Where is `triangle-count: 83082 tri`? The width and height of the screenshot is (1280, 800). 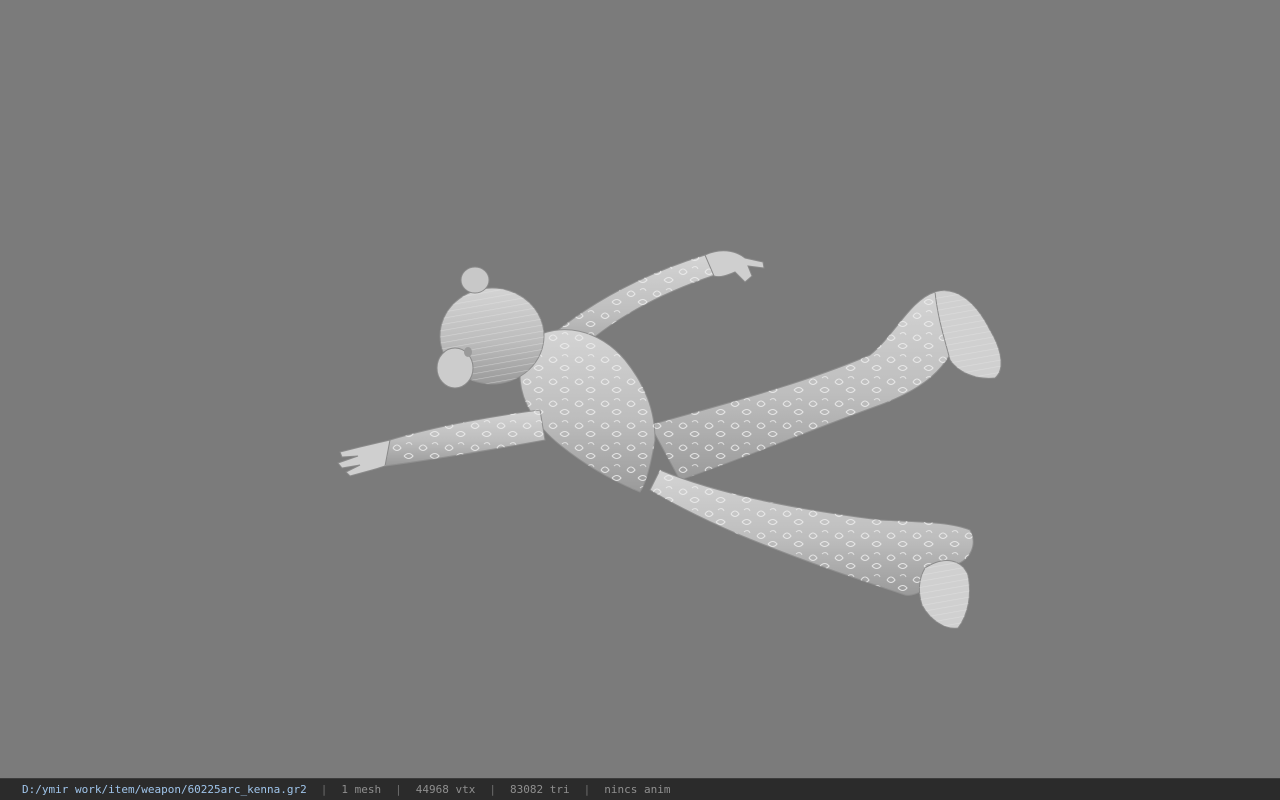 triangle-count: 83082 tri is located at coordinates (540, 789).